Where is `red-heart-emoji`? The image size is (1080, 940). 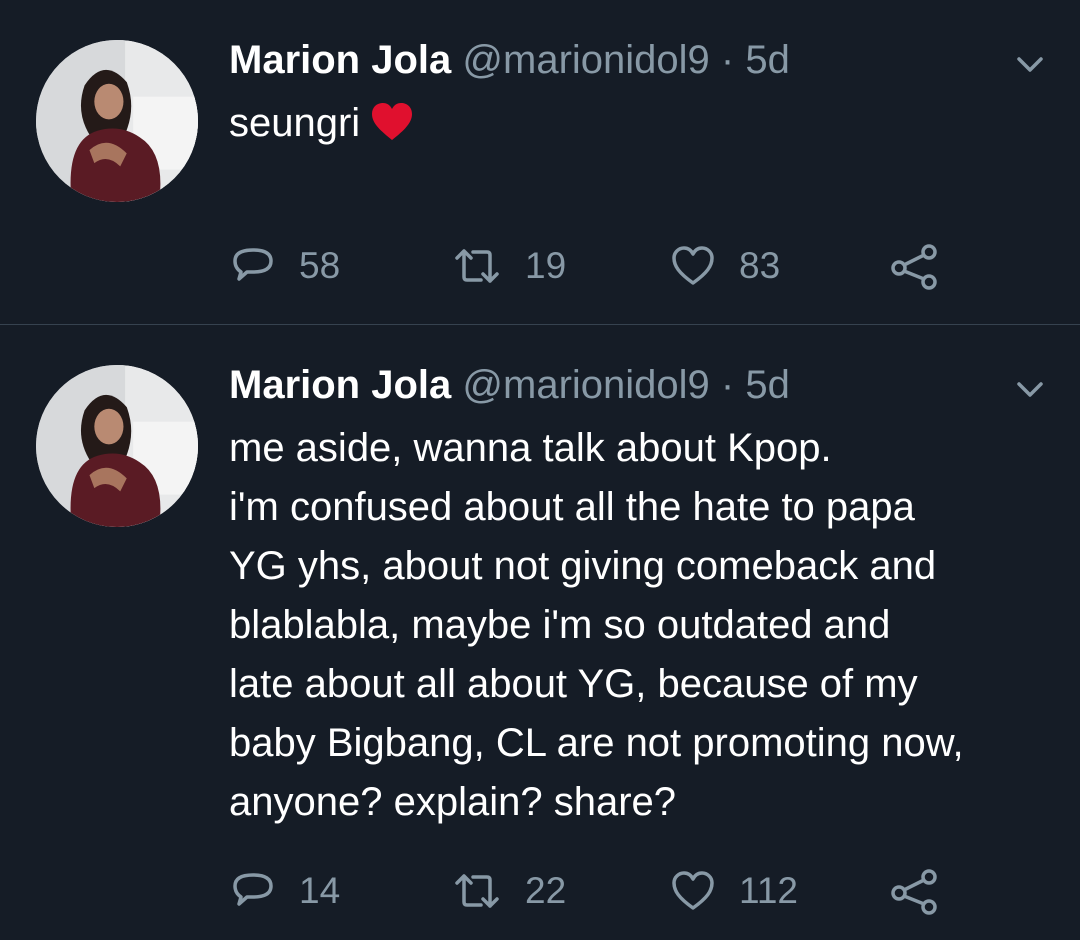
red-heart-emoji is located at coordinates (392, 120).